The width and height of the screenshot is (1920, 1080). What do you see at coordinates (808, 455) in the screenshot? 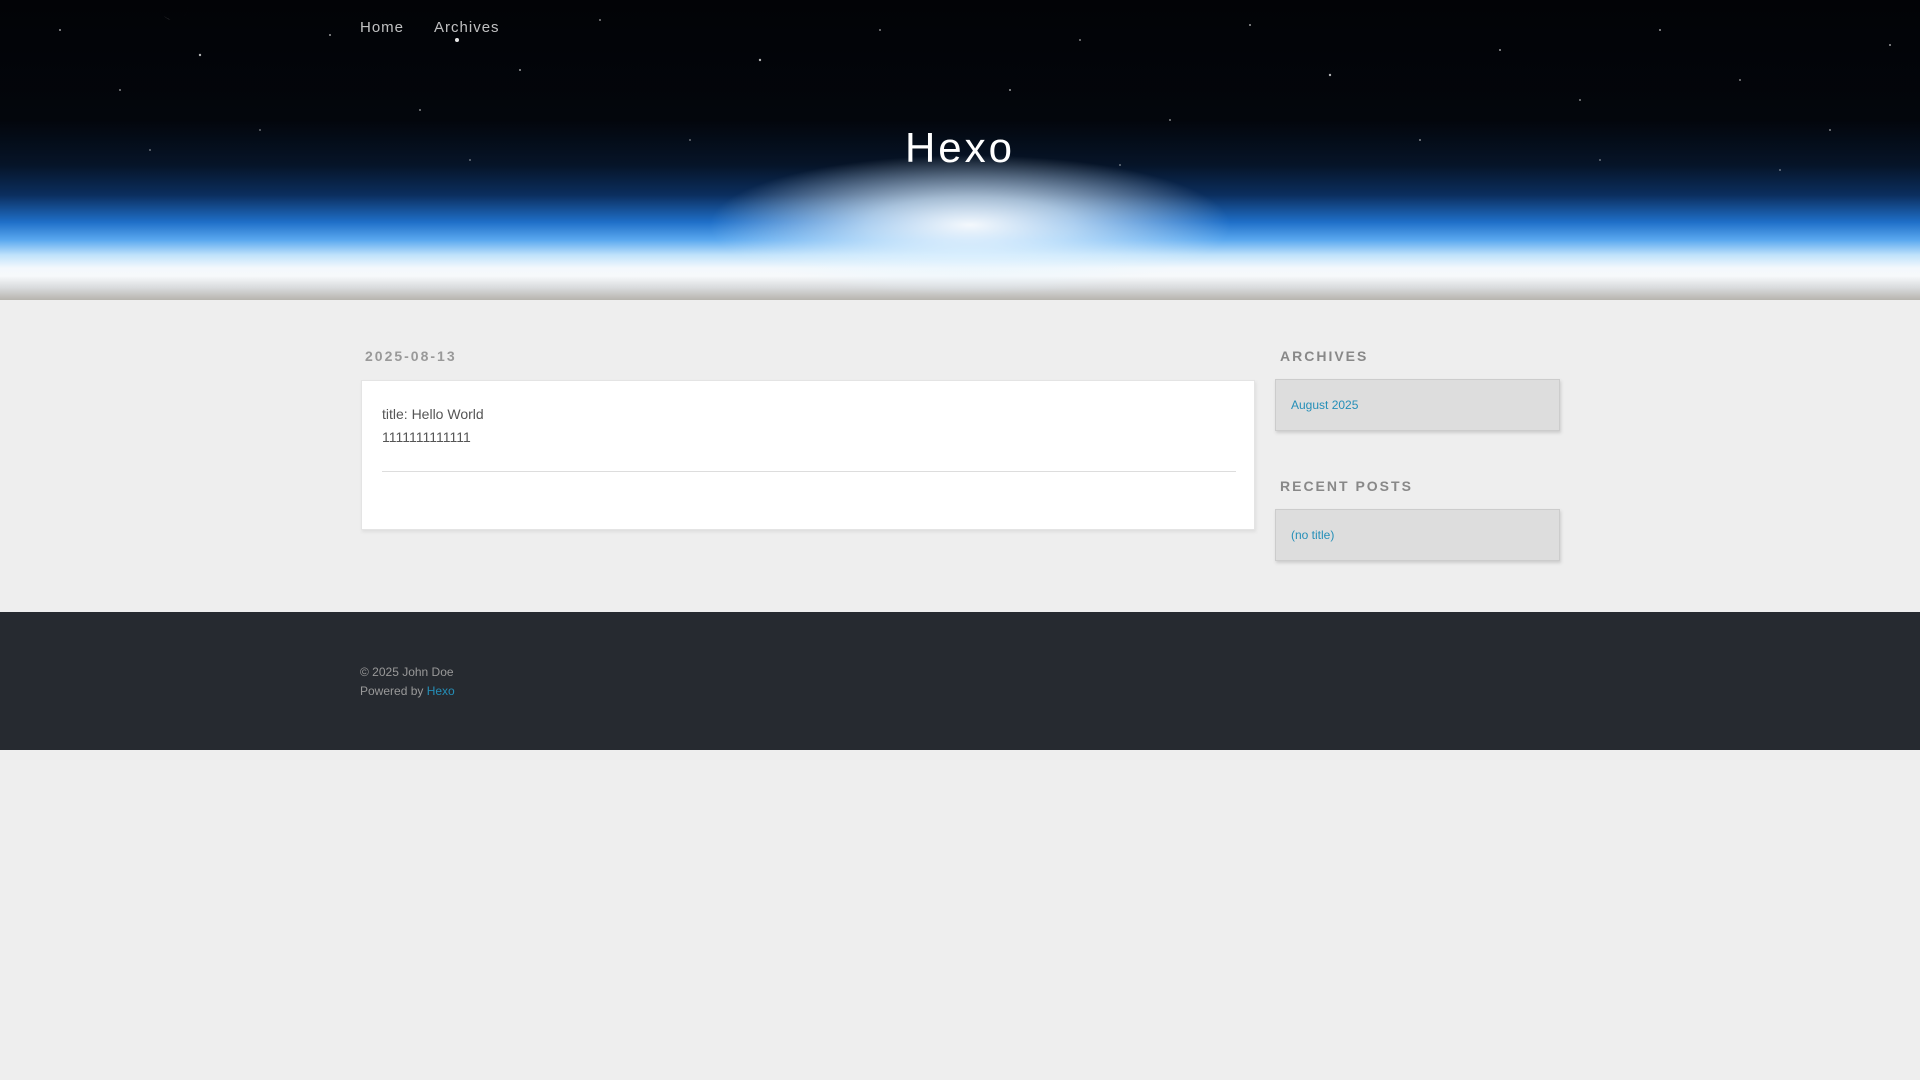
I see `article-card: title: Hello World 1111111111111` at bounding box center [808, 455].